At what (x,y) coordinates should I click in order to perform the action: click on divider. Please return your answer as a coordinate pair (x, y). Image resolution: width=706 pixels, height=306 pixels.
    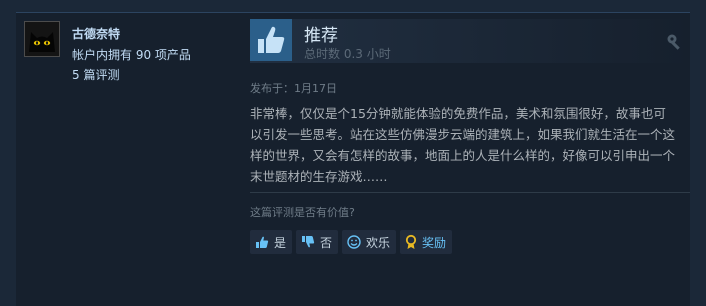
    Looking at the image, I should click on (470, 192).